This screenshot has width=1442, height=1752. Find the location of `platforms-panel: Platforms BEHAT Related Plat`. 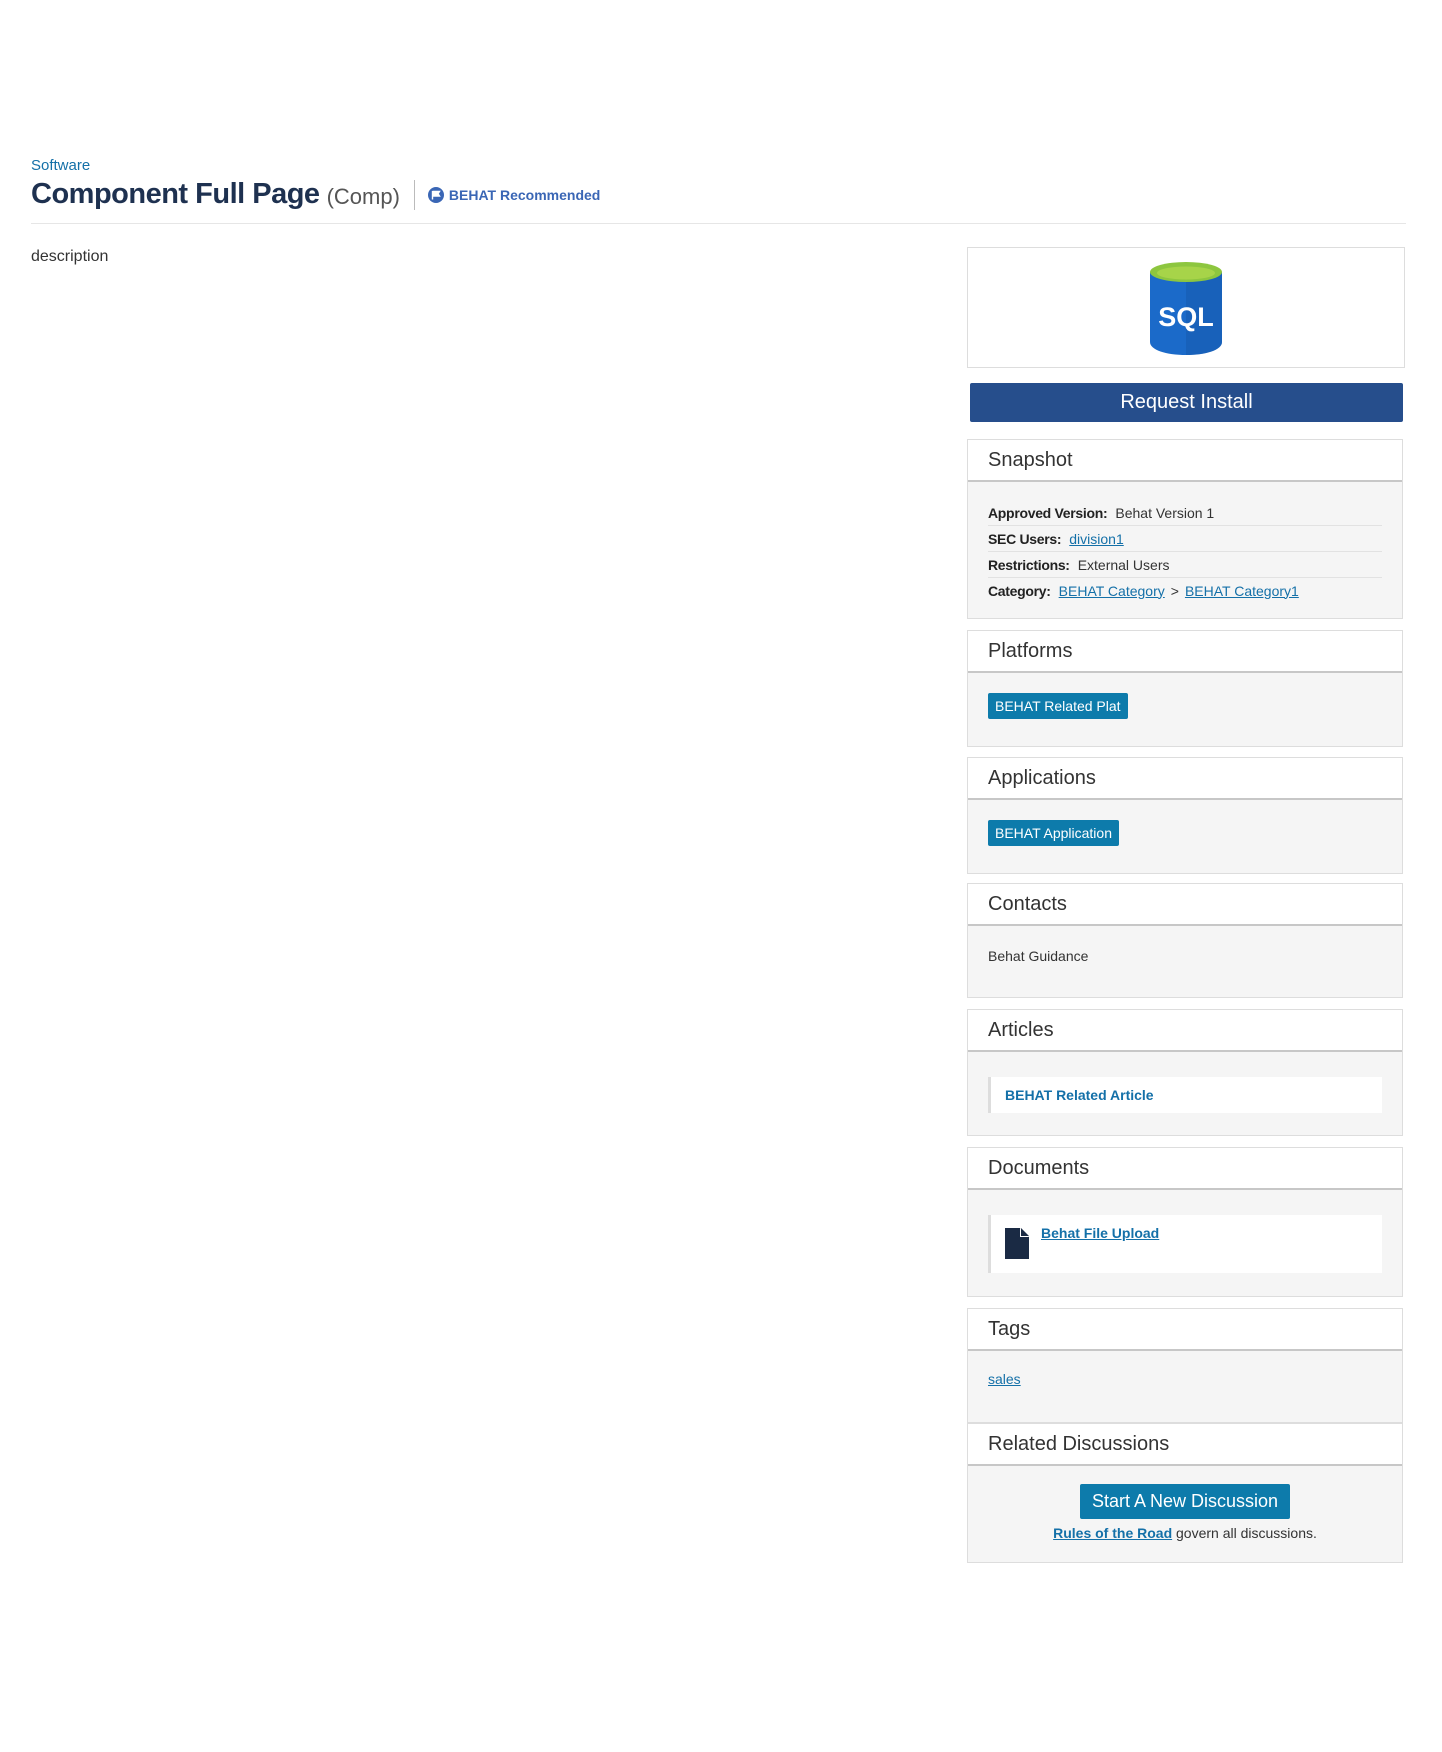

platforms-panel: Platforms BEHAT Related Plat is located at coordinates (1185, 688).